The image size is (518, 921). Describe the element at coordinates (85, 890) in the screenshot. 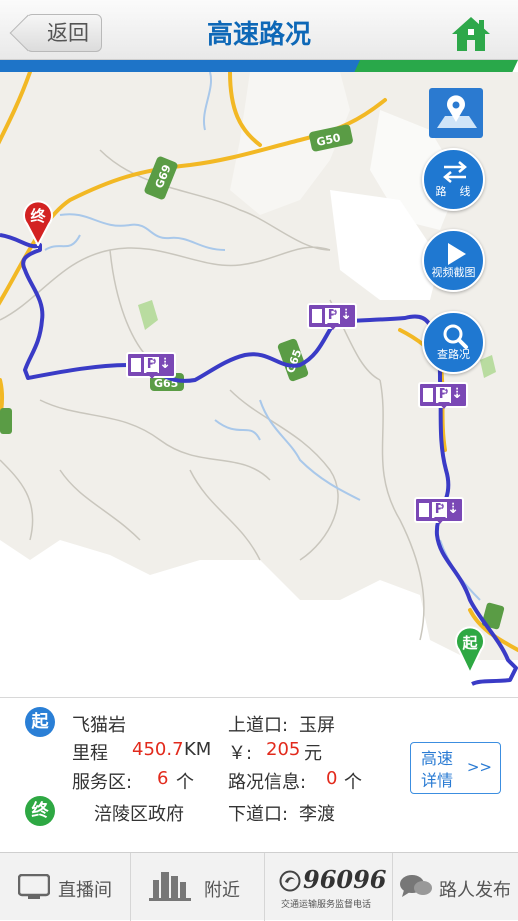

I see `tab-live-room-label: 直播间` at that location.